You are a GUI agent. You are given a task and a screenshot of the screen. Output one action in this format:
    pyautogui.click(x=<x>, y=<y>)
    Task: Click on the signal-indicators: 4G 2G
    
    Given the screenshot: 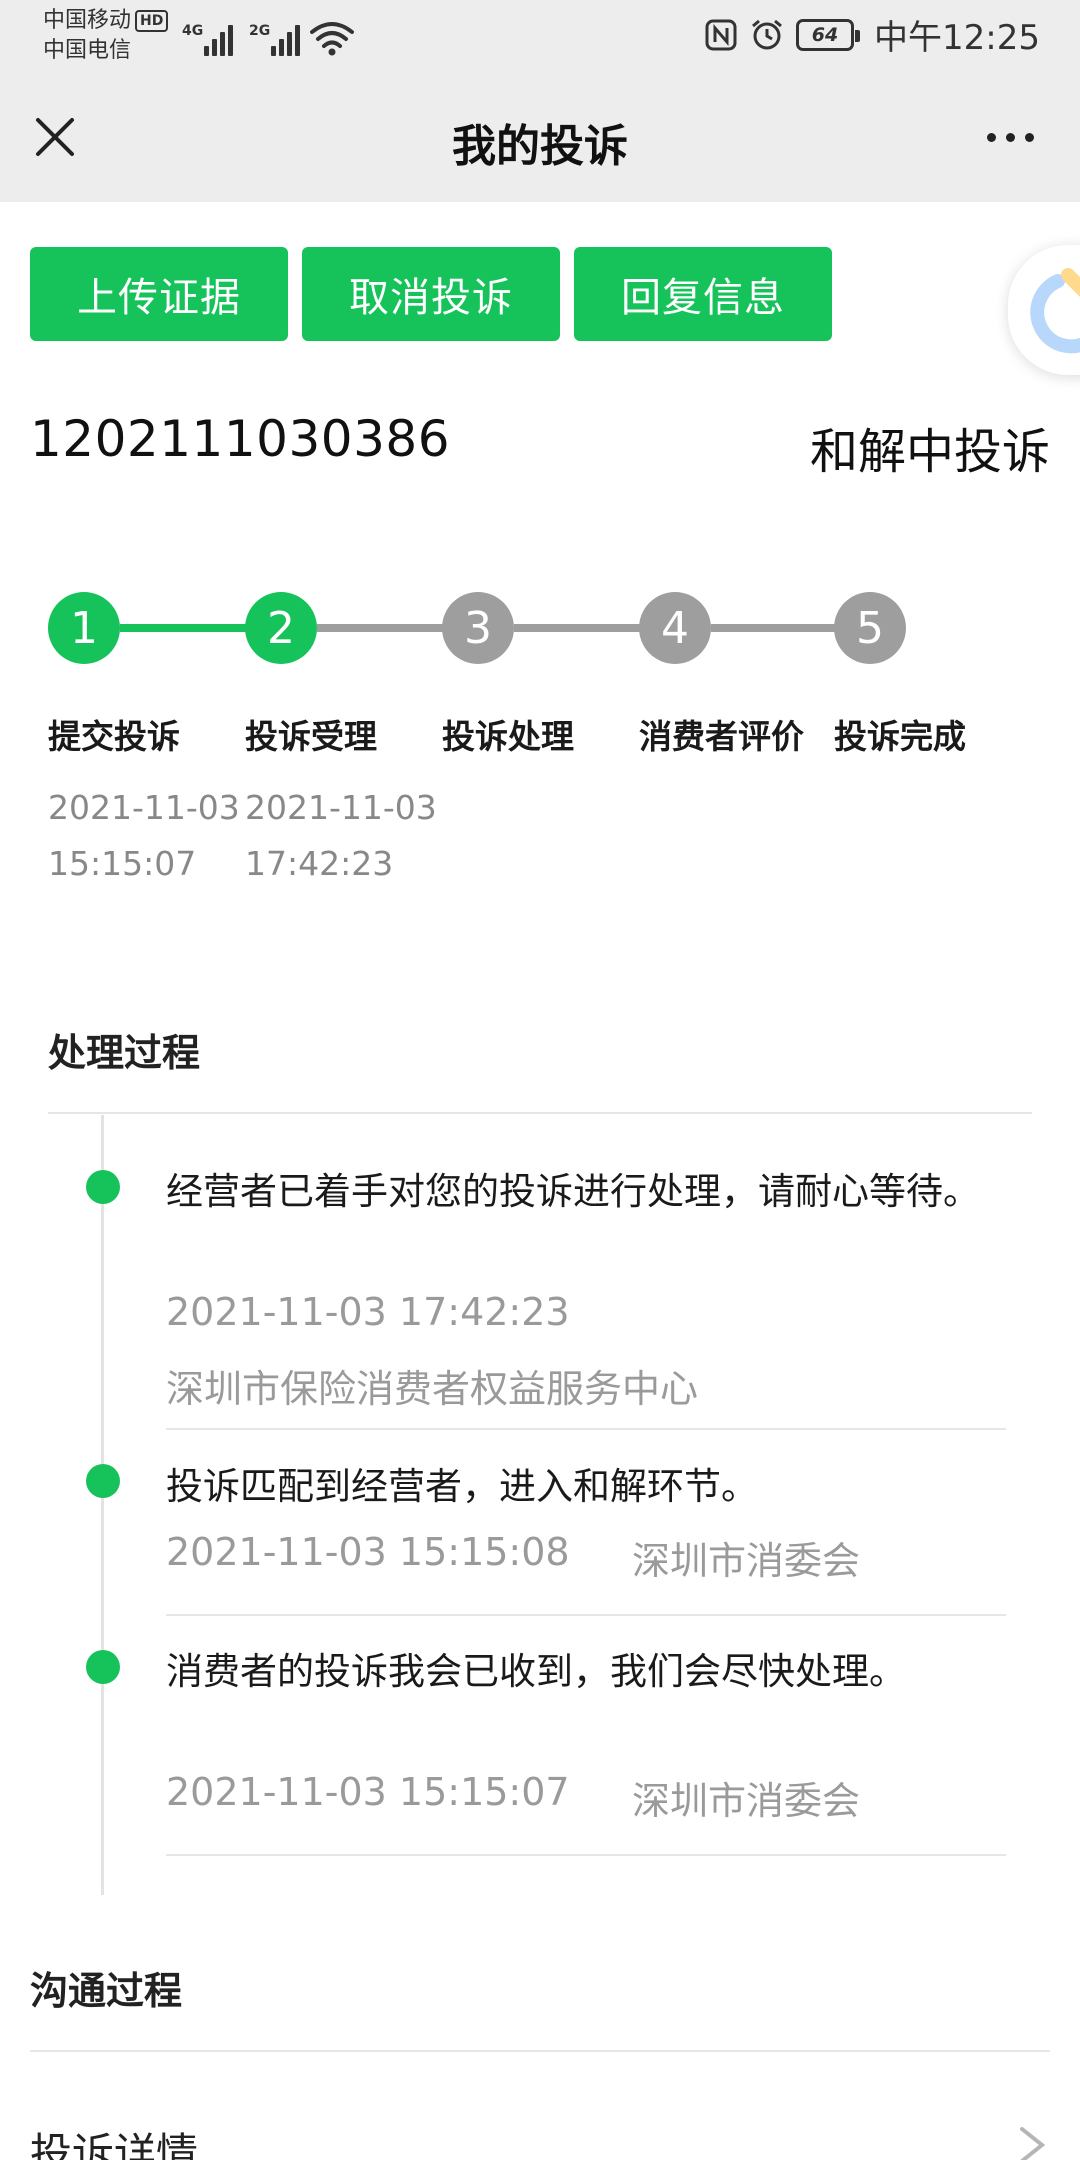 What is the action you would take?
    pyautogui.click(x=268, y=36)
    